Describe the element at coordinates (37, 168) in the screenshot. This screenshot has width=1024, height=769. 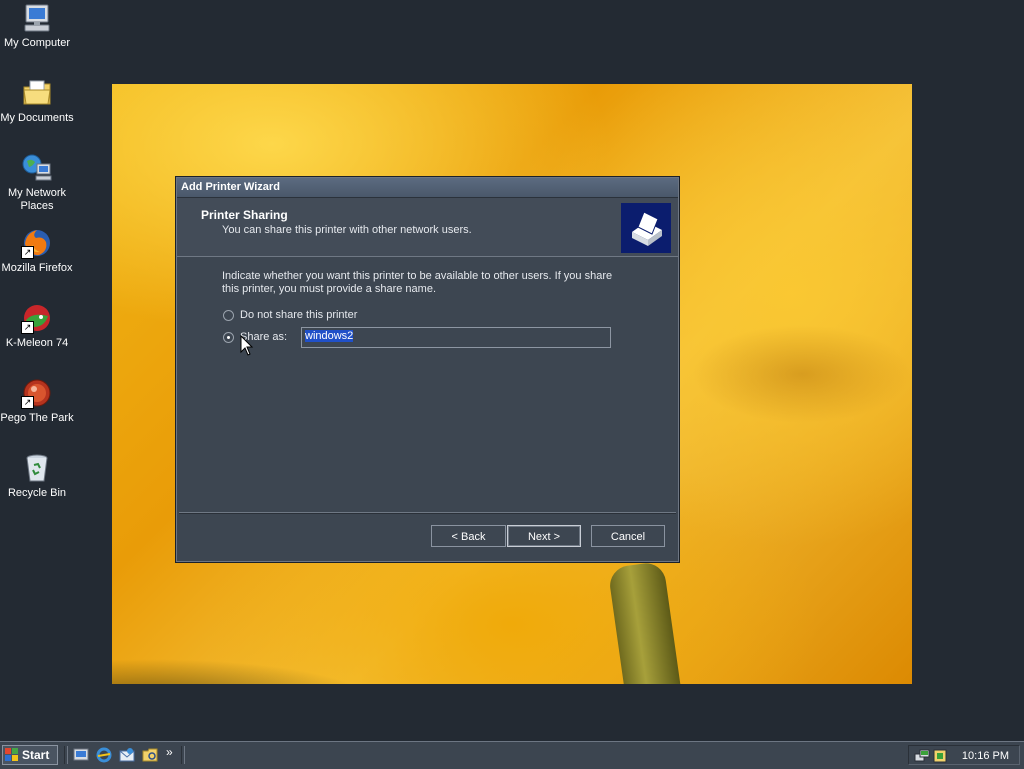
I see `network-icon` at that location.